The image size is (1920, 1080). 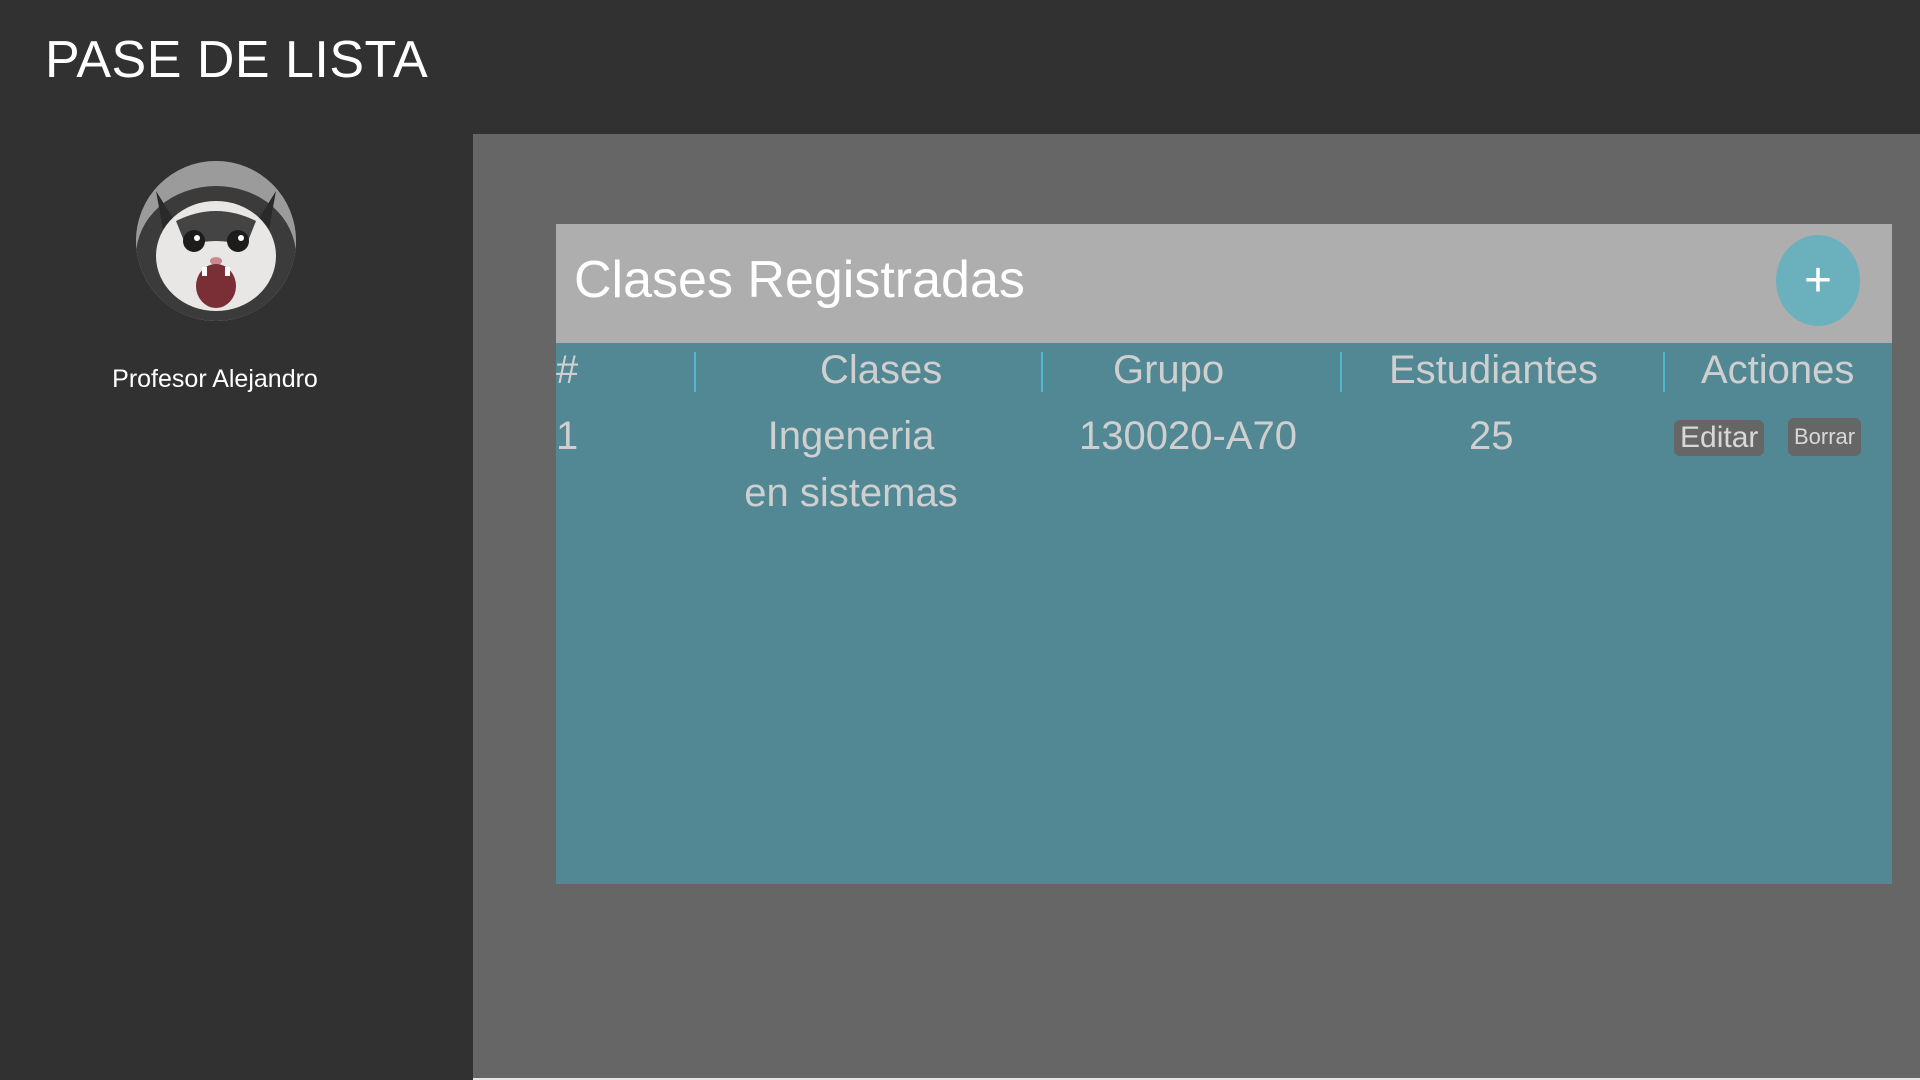 What do you see at coordinates (799, 280) in the screenshot?
I see `card-title: Clases Registradas` at bounding box center [799, 280].